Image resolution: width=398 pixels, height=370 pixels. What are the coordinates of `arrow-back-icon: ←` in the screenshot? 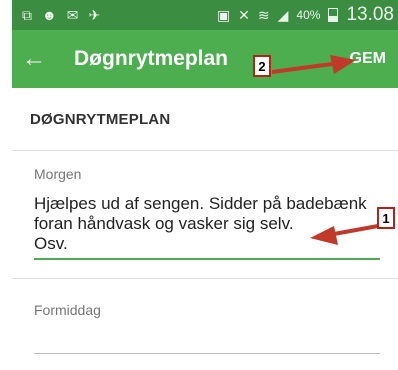 It's located at (43, 59).